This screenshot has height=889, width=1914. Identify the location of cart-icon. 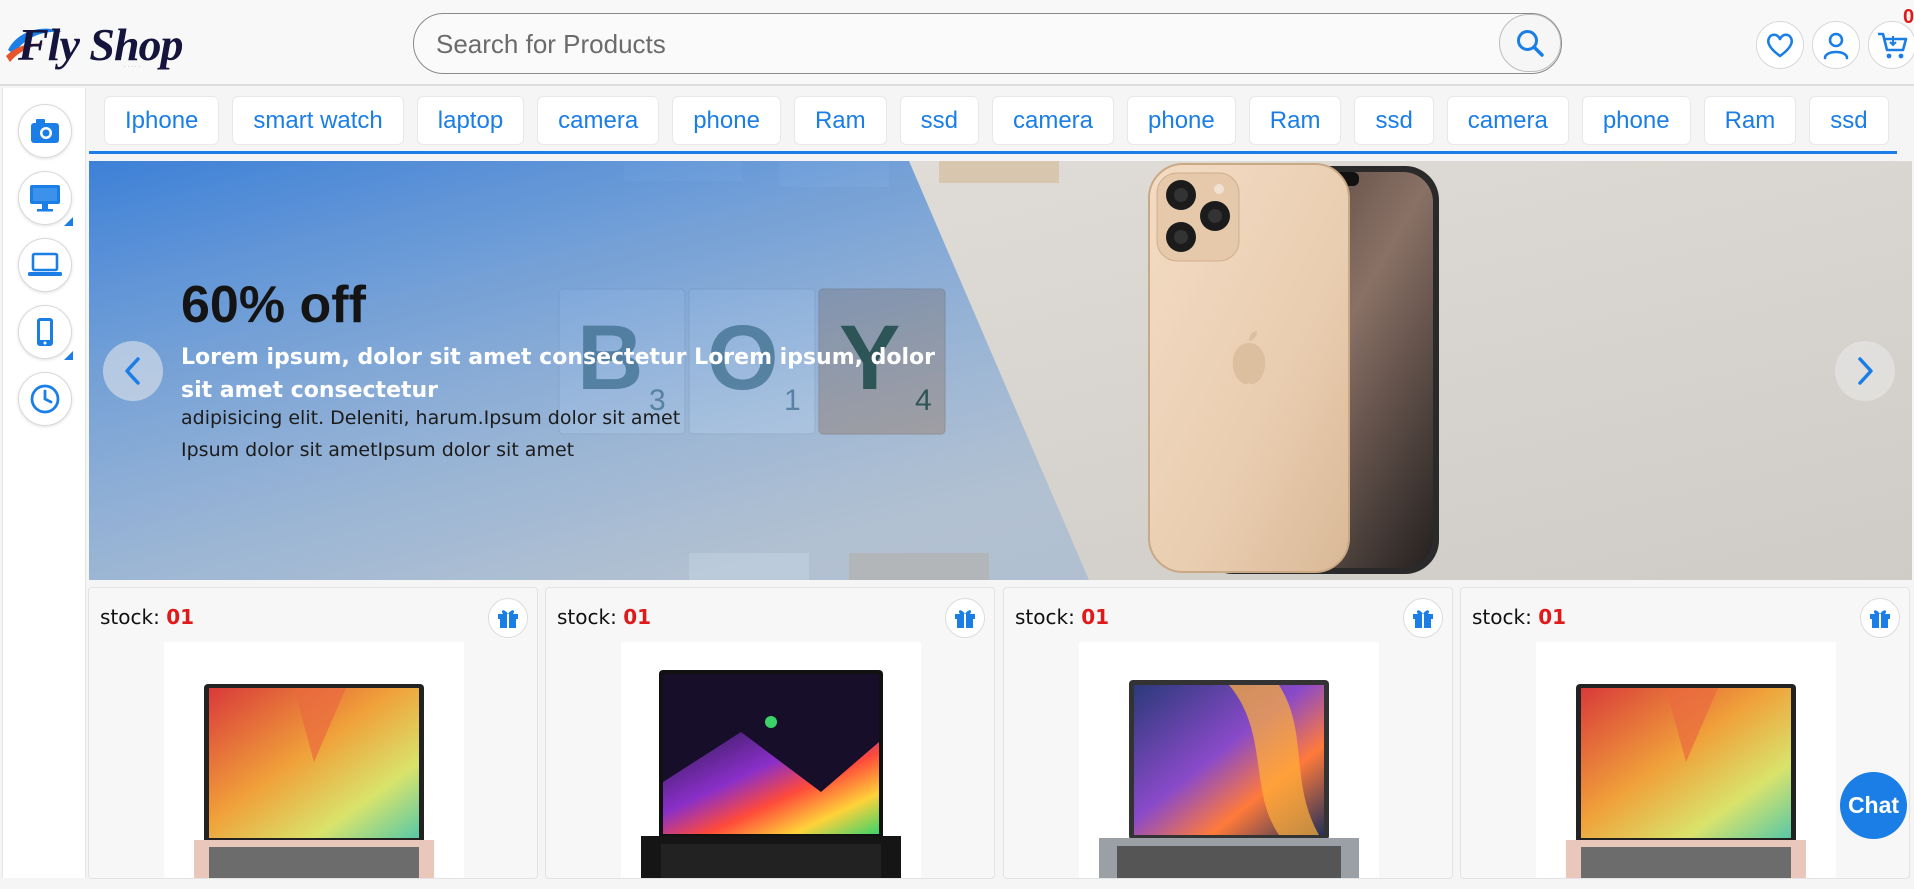
(1893, 45).